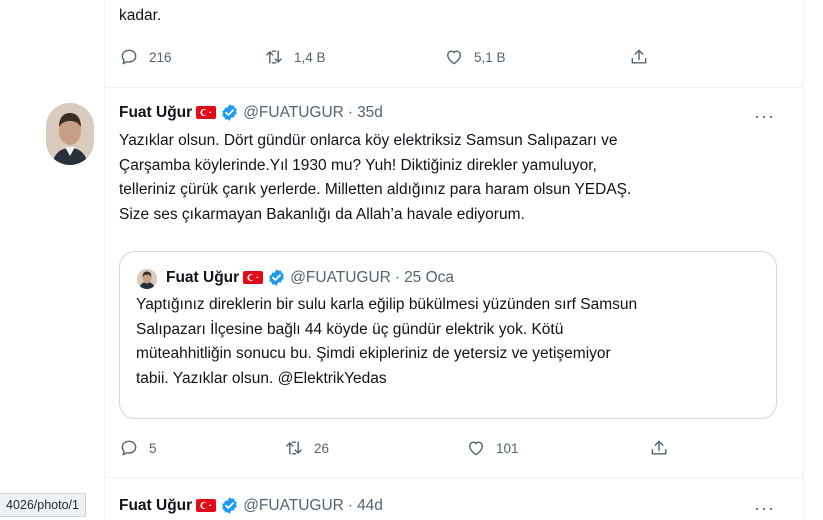 The image size is (823, 520). I want to click on timeline-right-border, so click(803, 260).